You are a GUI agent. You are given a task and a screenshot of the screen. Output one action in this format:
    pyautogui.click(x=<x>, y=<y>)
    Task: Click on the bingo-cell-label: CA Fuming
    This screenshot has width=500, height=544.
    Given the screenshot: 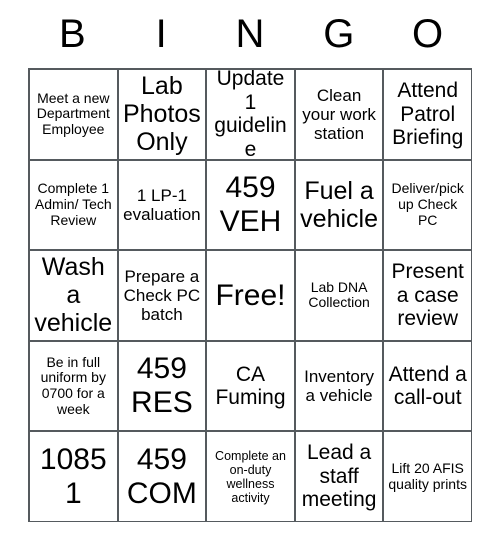 What is the action you would take?
    pyautogui.click(x=250, y=386)
    